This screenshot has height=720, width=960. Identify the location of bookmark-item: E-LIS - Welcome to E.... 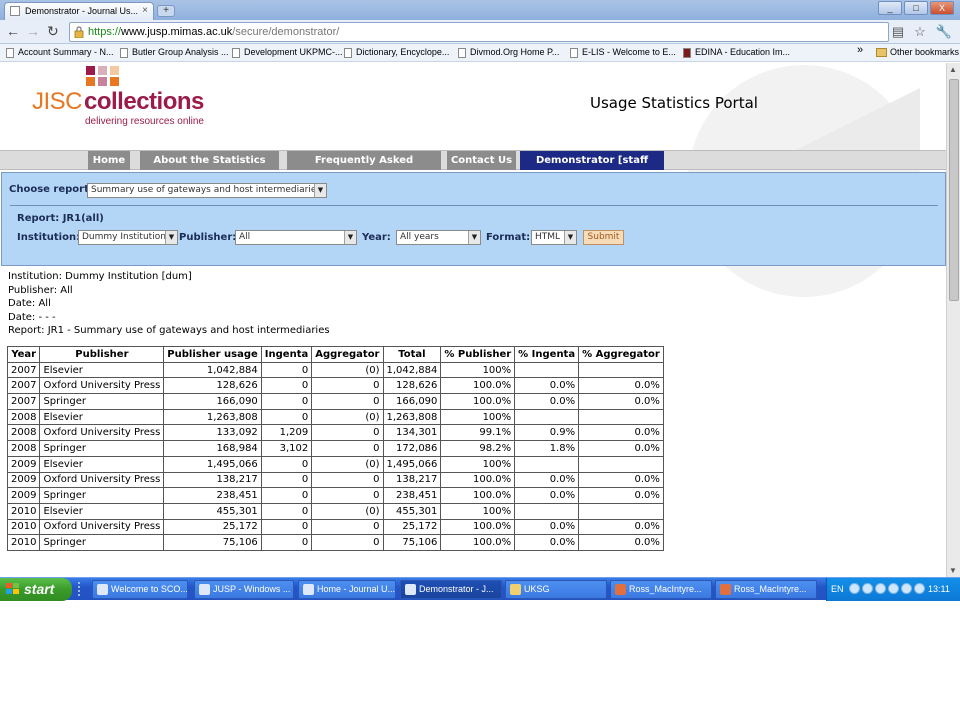
(623, 52).